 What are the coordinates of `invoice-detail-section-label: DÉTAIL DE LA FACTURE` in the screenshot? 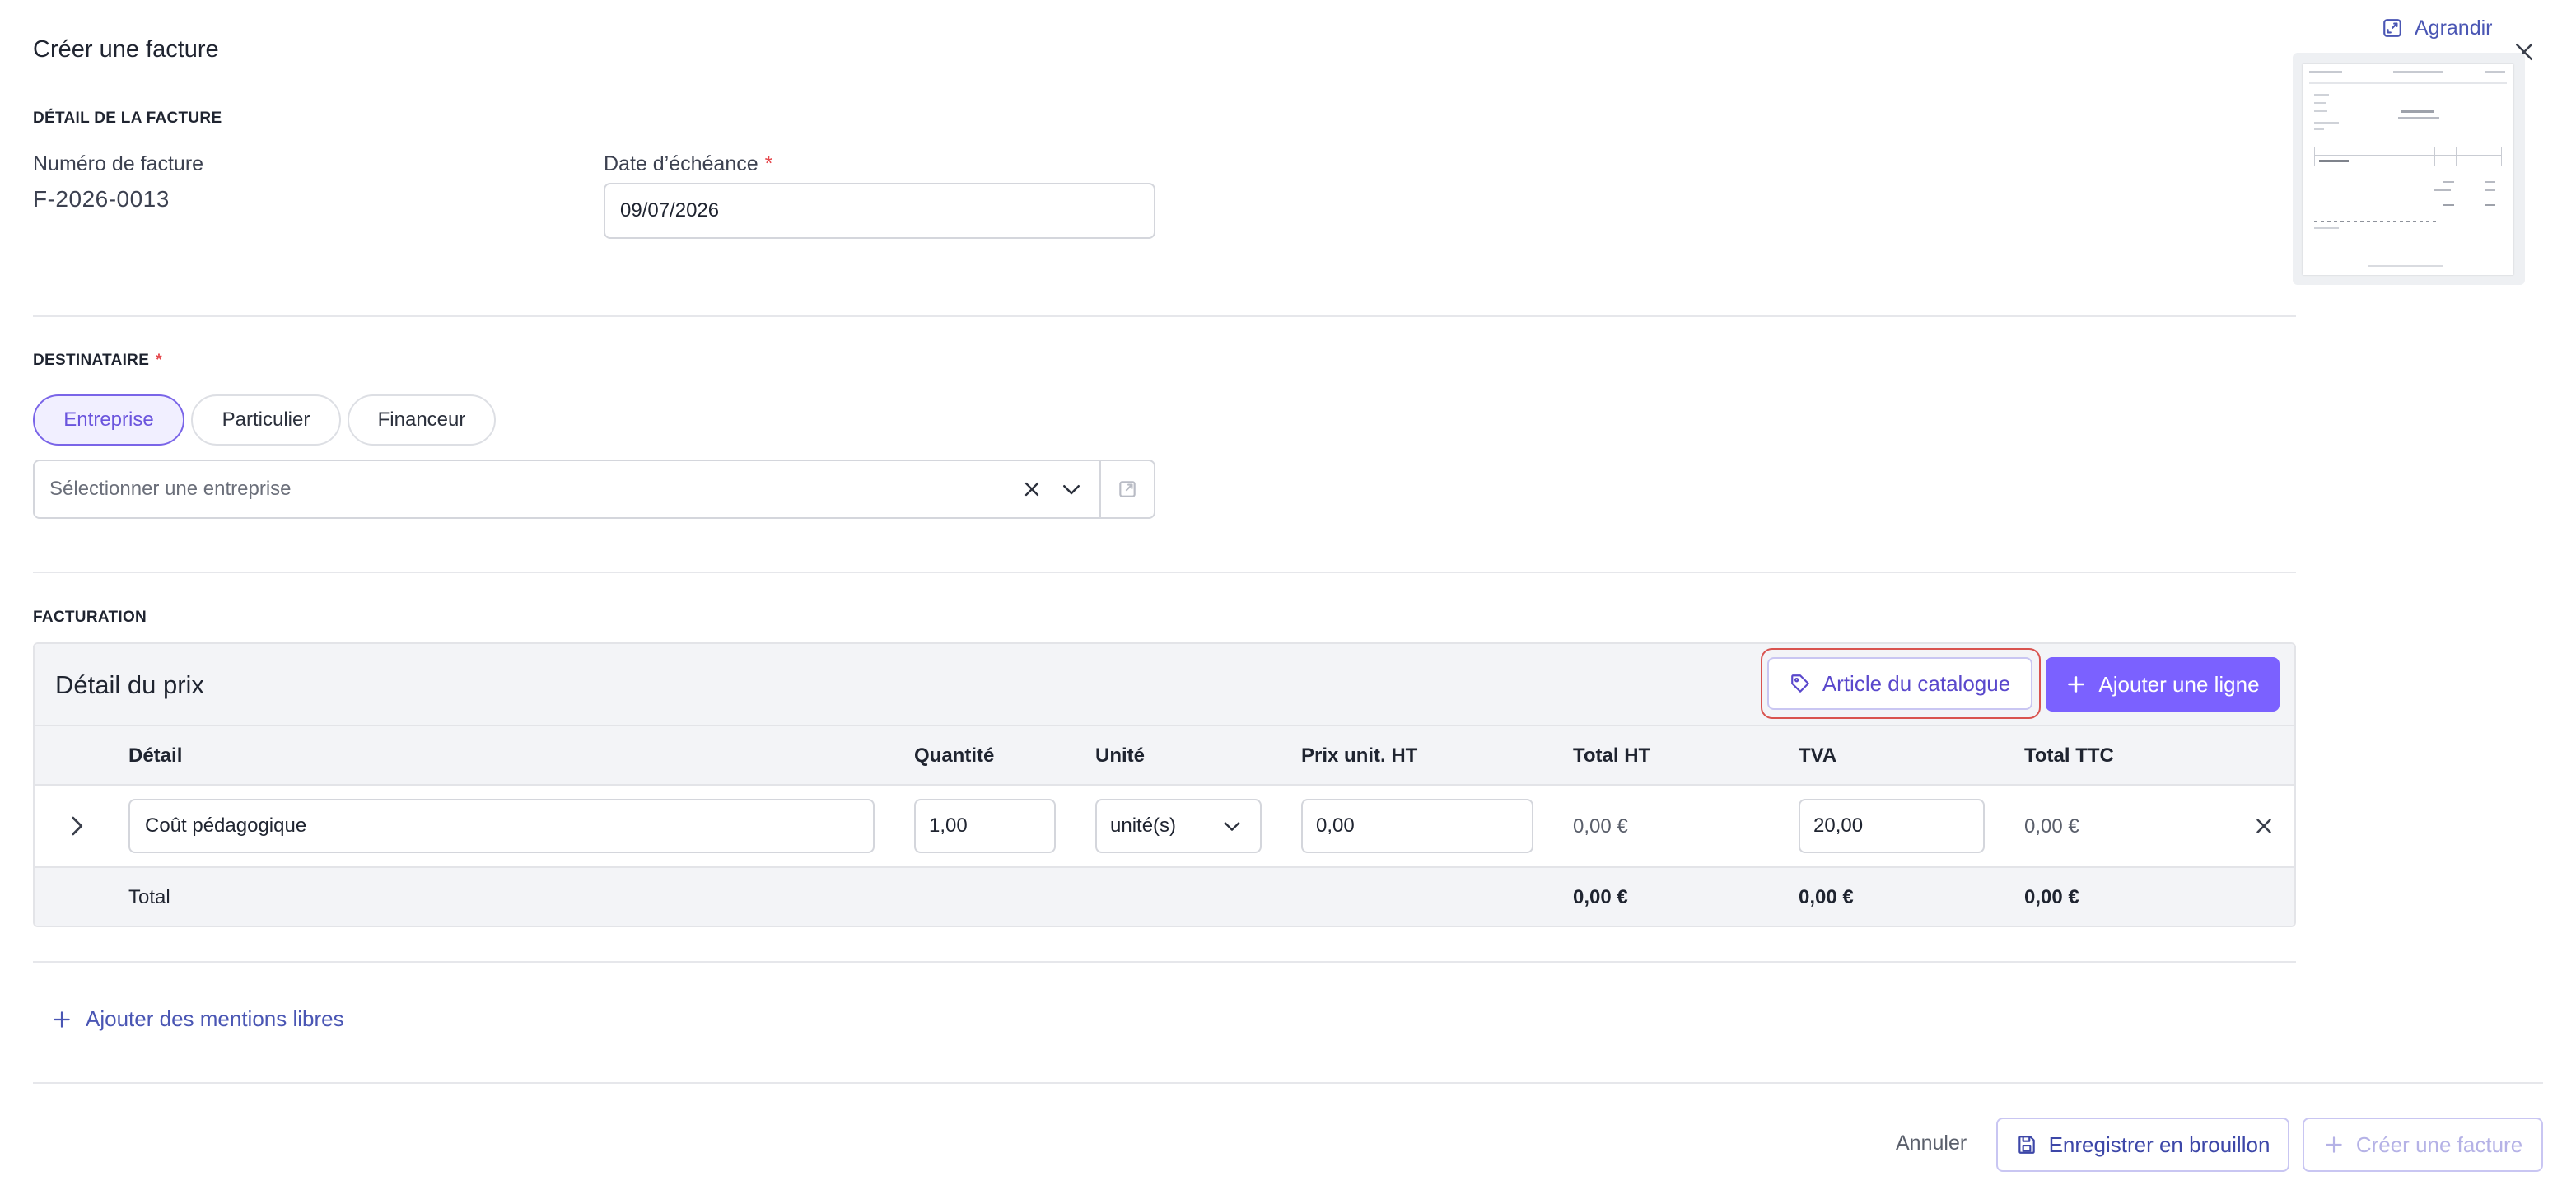 It's located at (127, 118).